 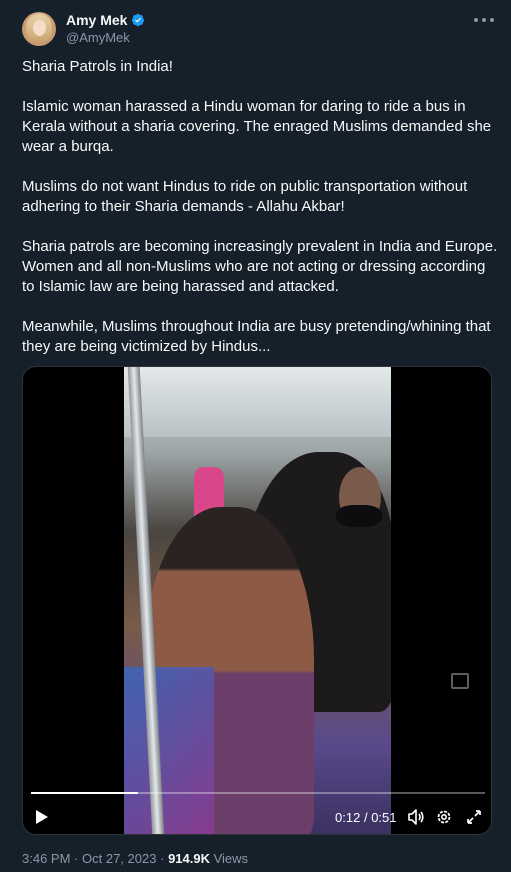 I want to click on fullscreen-icon, so click(x=474, y=817).